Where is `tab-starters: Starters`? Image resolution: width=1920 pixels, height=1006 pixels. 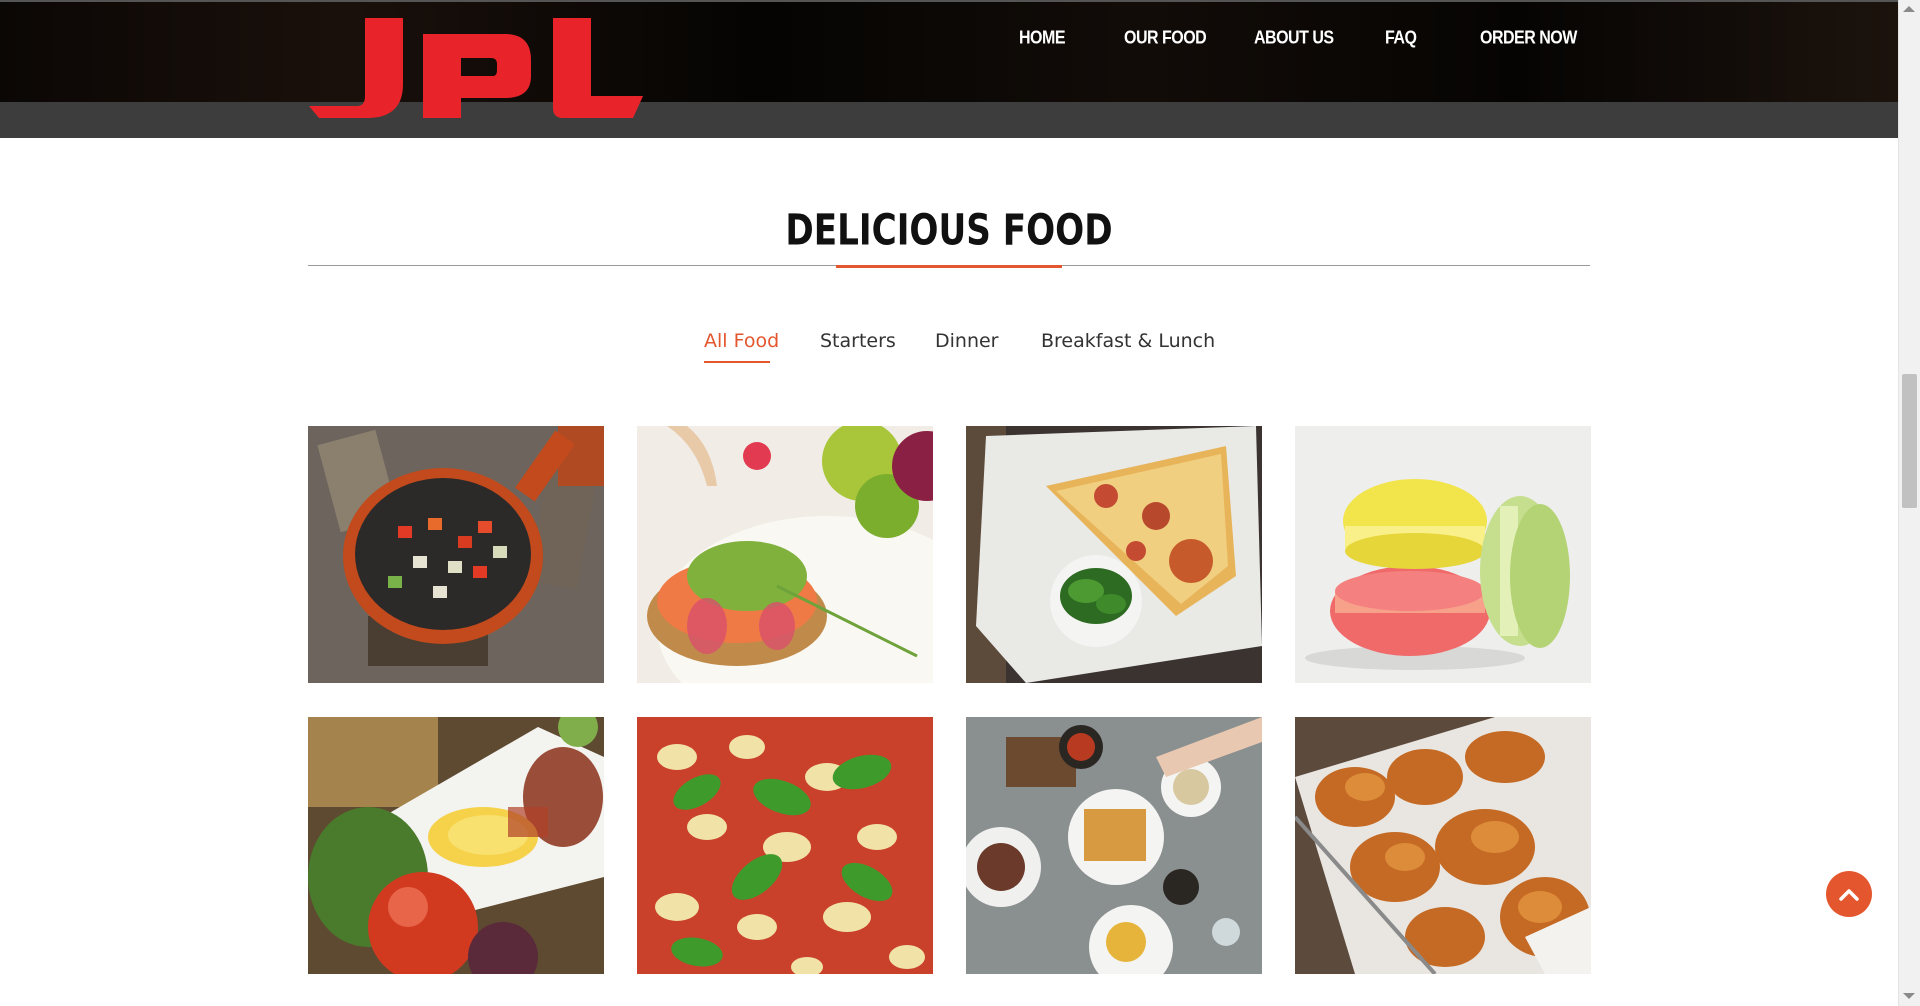
tab-starters: Starters is located at coordinates (858, 341).